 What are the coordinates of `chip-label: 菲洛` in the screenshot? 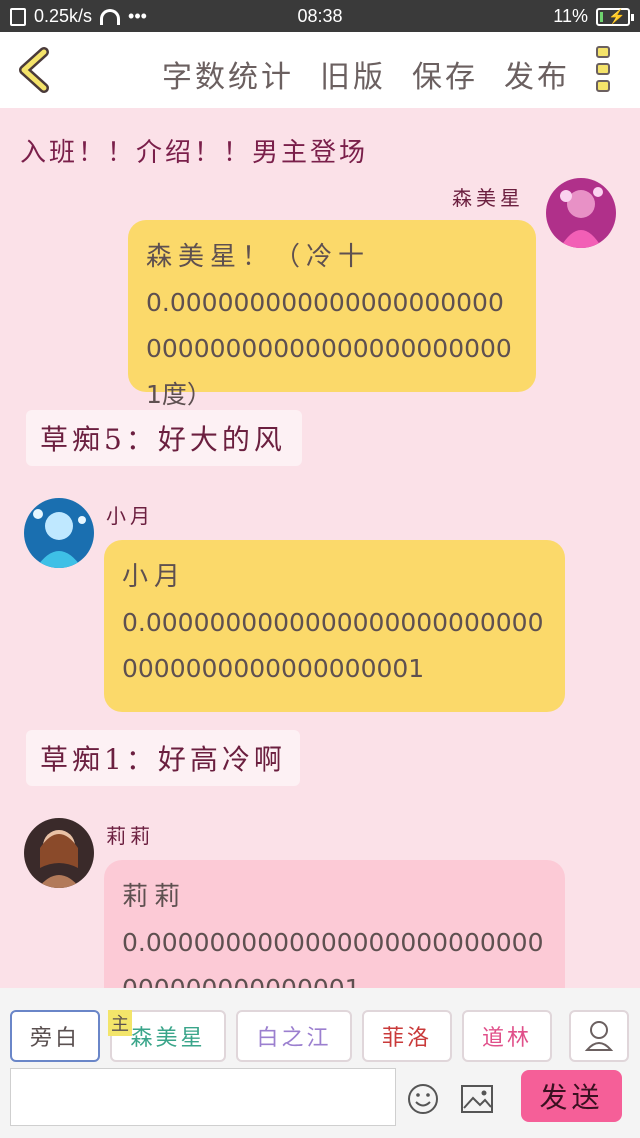 It's located at (406, 1038).